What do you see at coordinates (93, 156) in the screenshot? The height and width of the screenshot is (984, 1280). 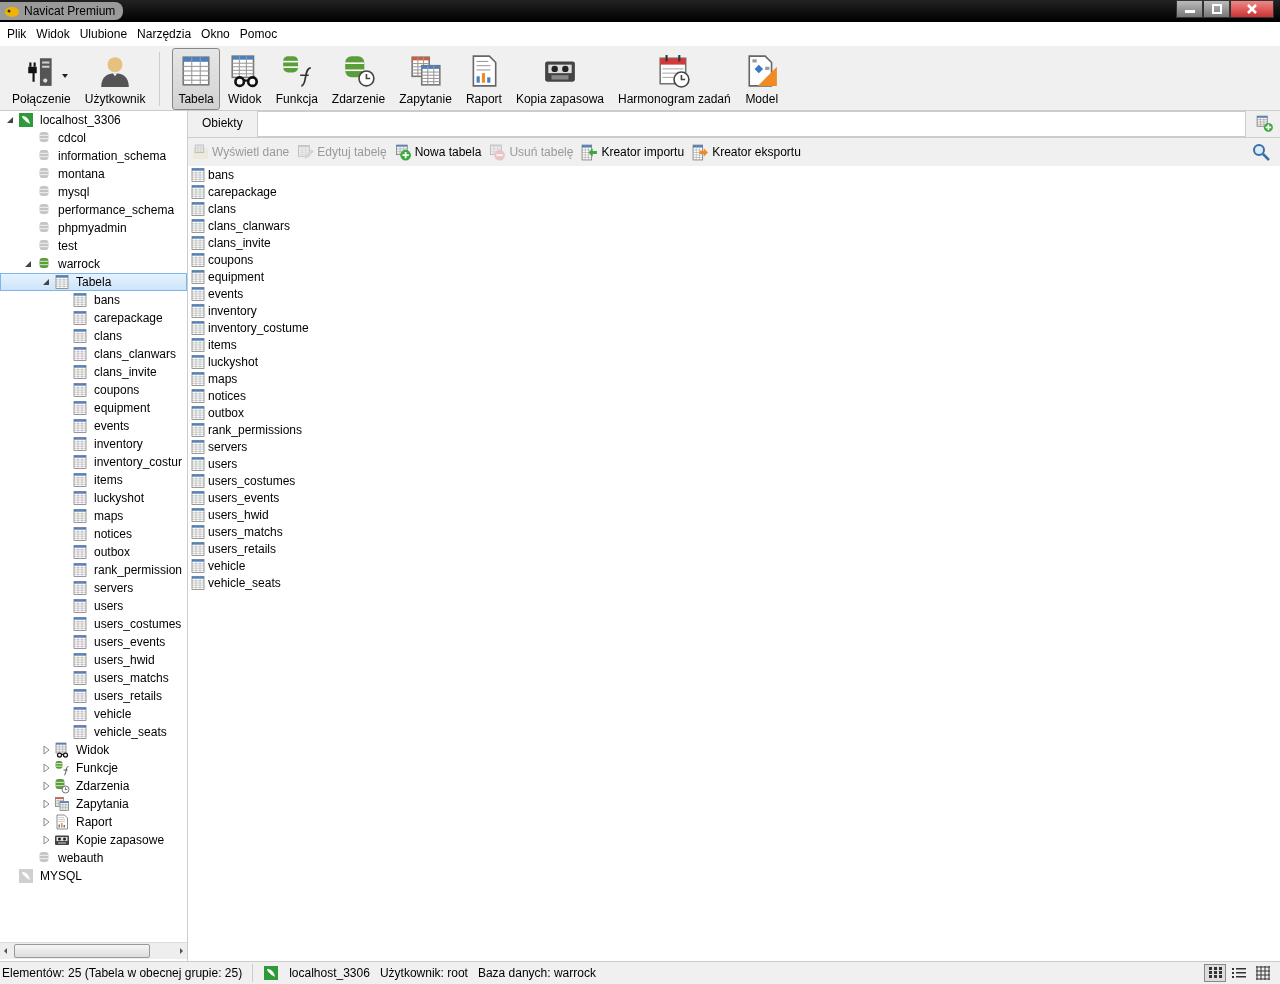 I see `tree-item: information_schema` at bounding box center [93, 156].